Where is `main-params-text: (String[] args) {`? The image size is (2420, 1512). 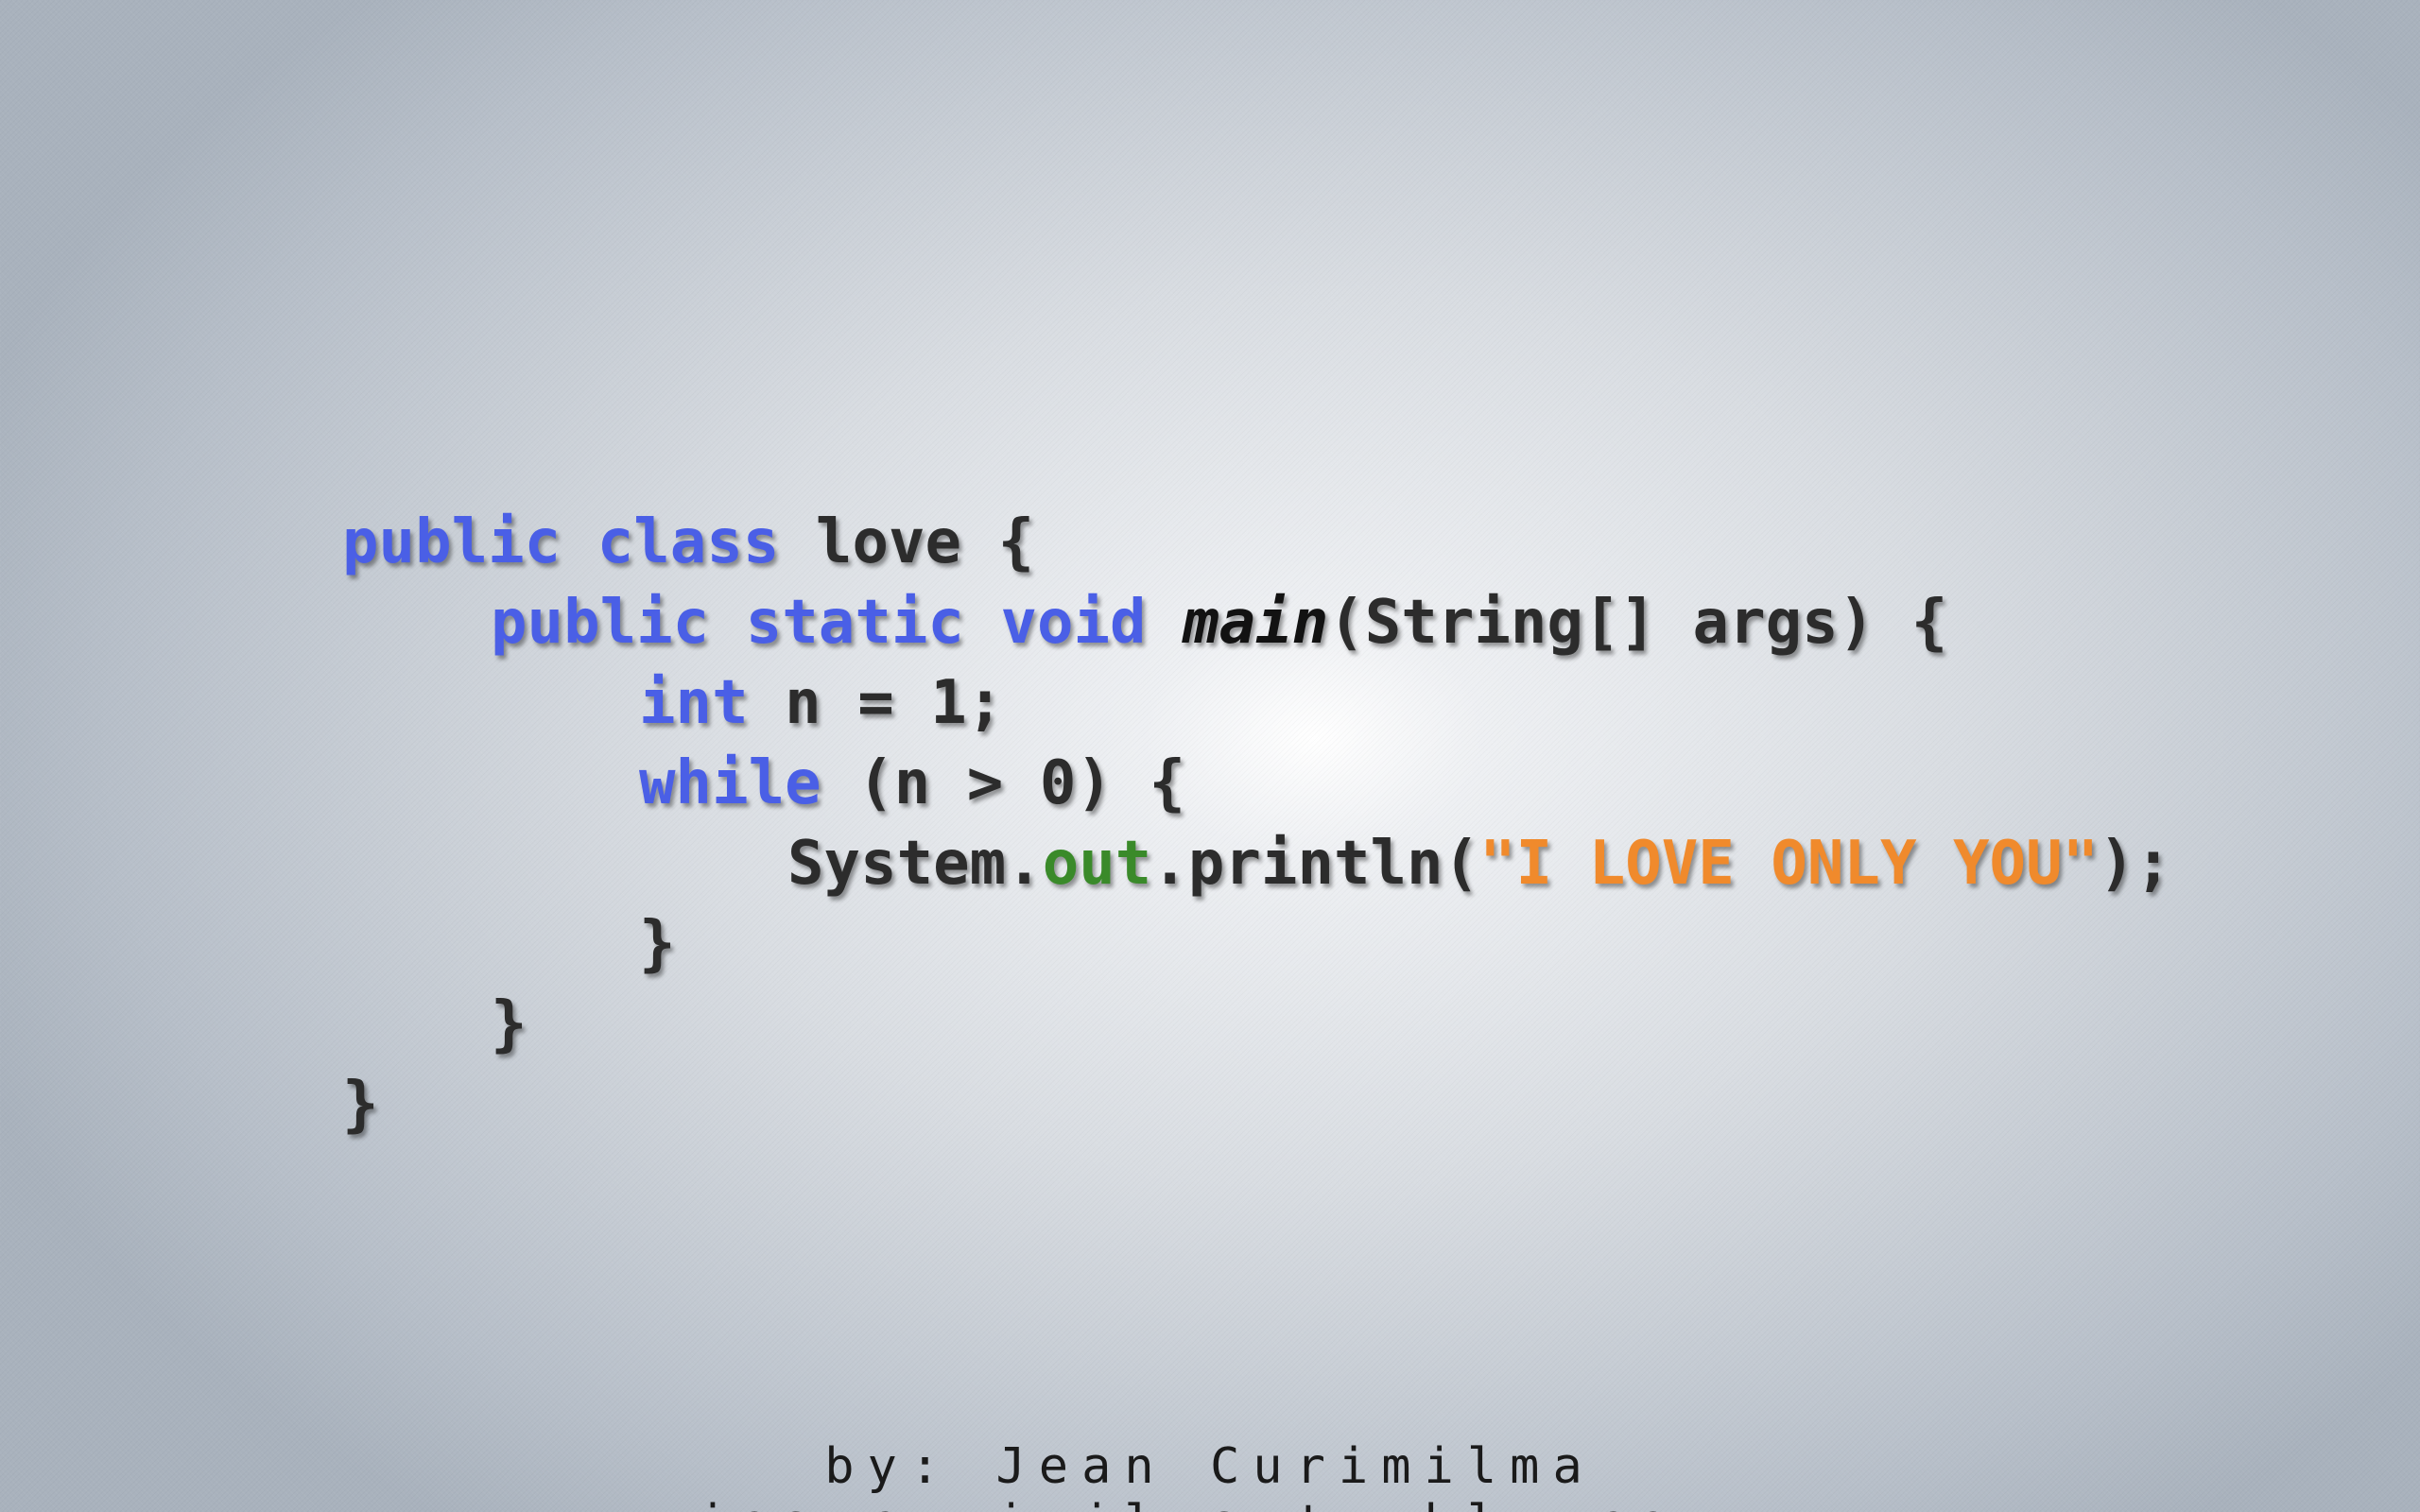 main-params-text: (String[] args) { is located at coordinates (1638, 623).